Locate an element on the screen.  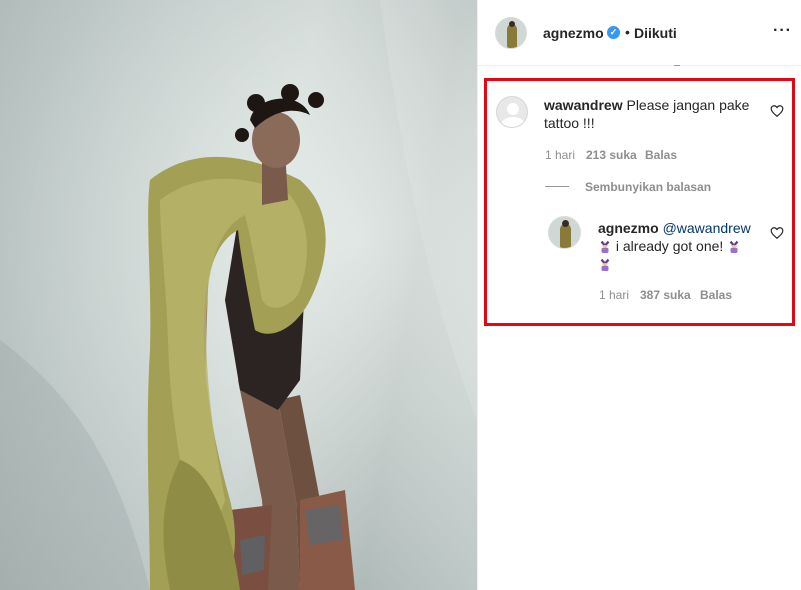
comment-username: wawandrew is located at coordinates (583, 105).